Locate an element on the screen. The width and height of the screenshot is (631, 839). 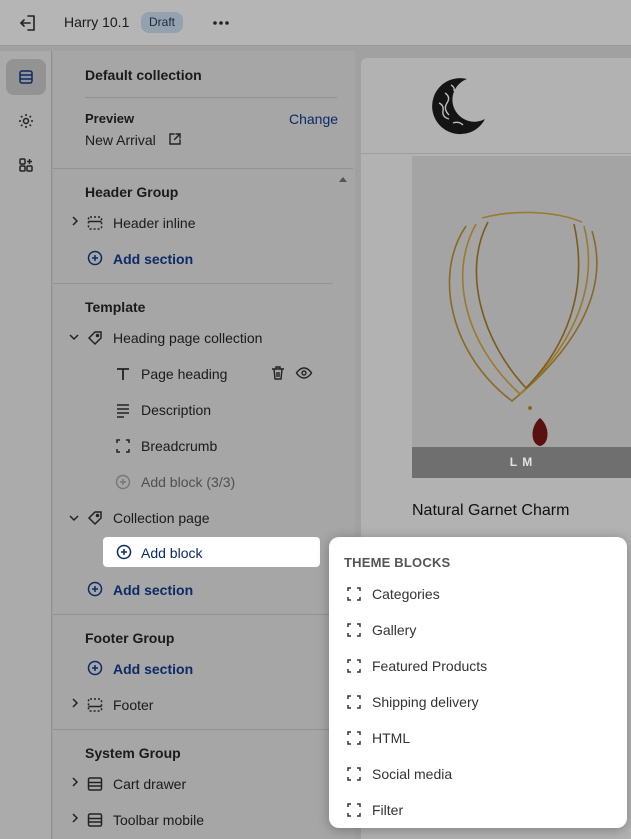
external-link-icon is located at coordinates (175, 139).